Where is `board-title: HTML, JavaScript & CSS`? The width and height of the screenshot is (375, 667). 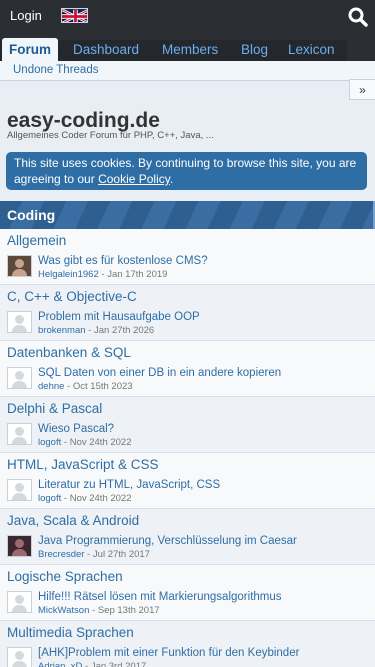 board-title: HTML, JavaScript & CSS is located at coordinates (83, 464).